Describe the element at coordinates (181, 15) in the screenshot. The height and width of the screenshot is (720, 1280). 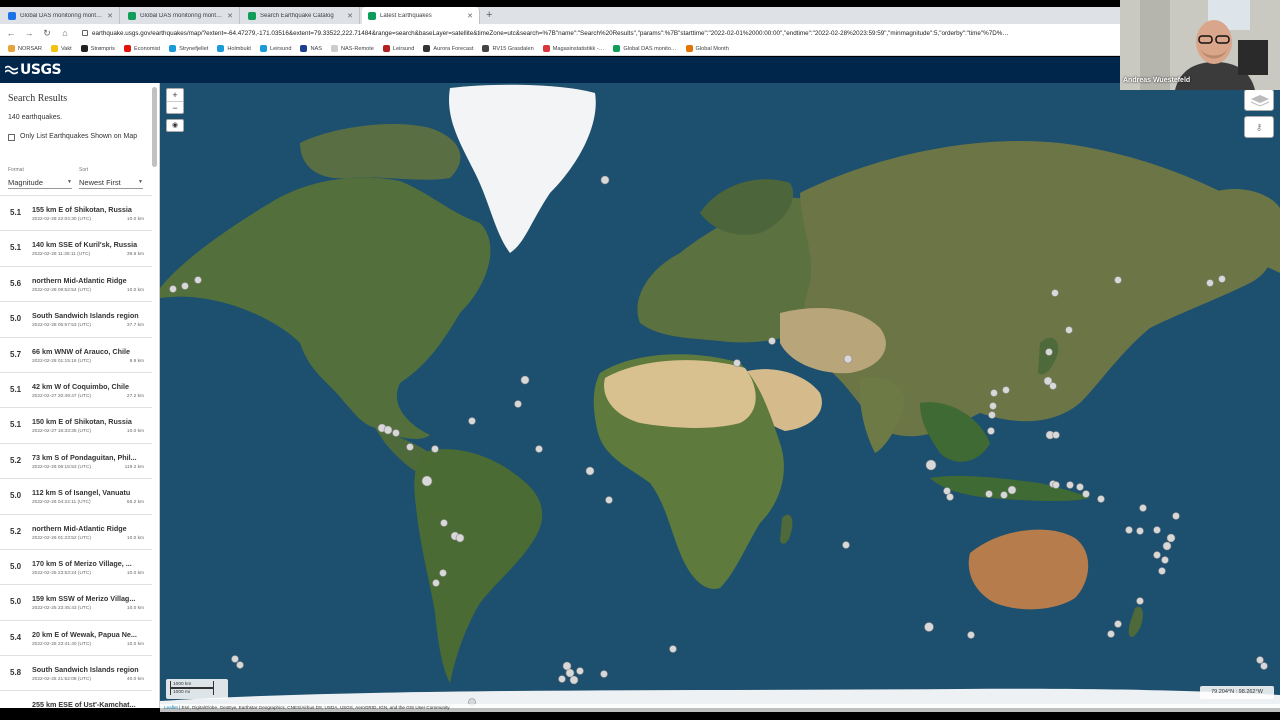
I see `browser-tab: Global DAS monitoring month - S…✕` at that location.